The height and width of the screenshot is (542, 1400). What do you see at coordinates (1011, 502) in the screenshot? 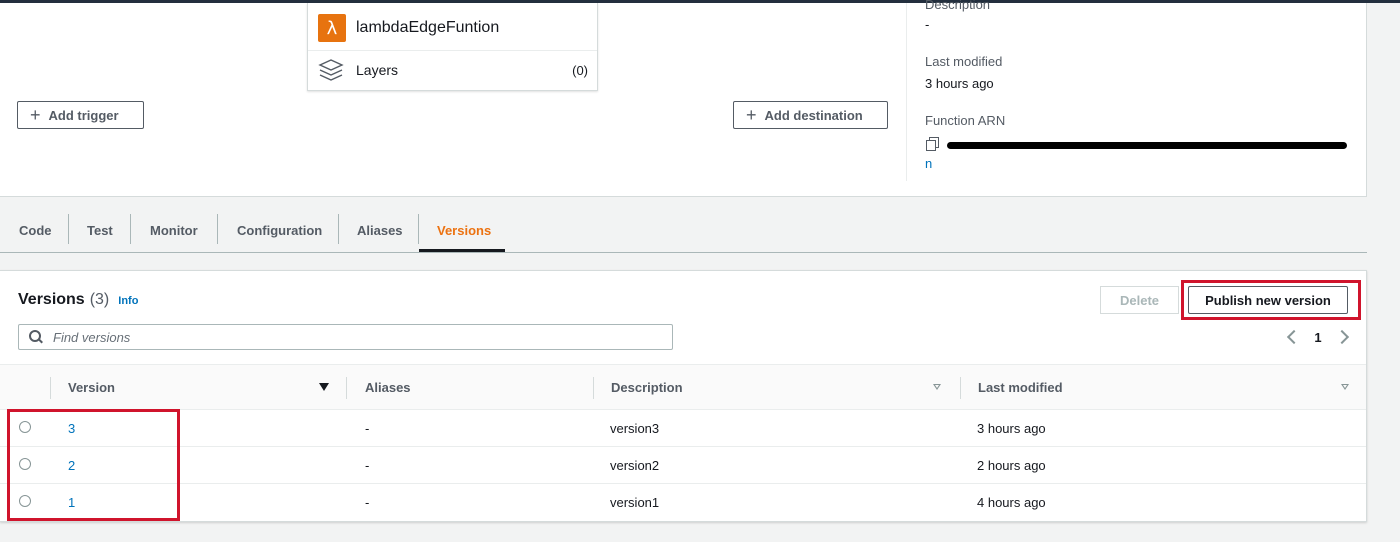
I see `last-modified-cell: 4 hours ago` at bounding box center [1011, 502].